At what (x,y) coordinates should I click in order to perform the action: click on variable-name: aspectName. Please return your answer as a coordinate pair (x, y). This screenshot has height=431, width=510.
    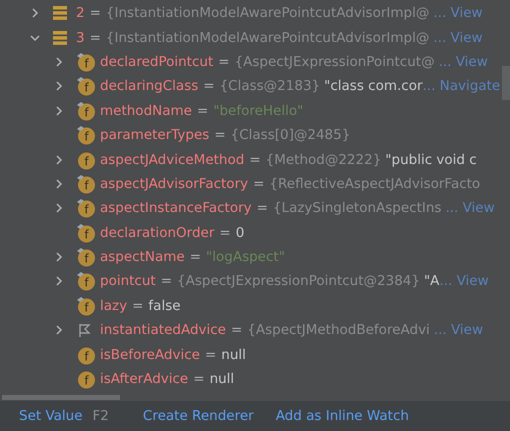
    Looking at the image, I should click on (142, 257).